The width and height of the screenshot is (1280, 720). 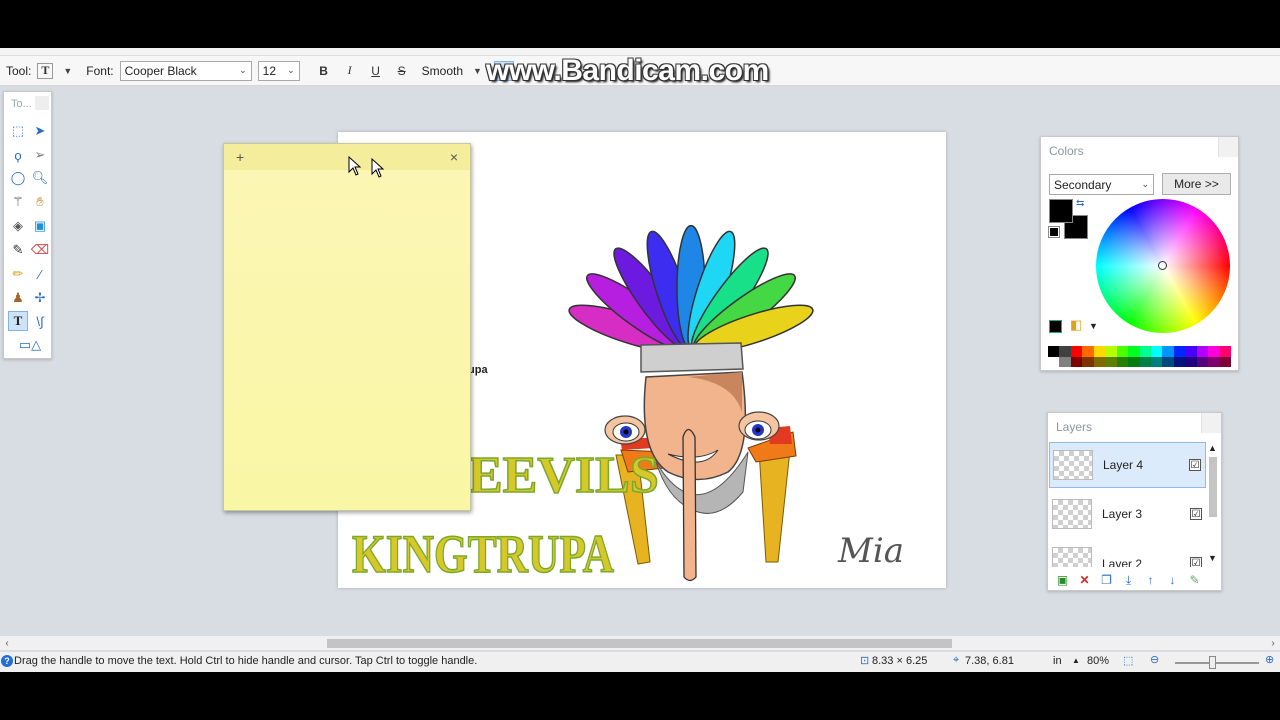 I want to click on strikethrough-button: S, so click(x=402, y=71).